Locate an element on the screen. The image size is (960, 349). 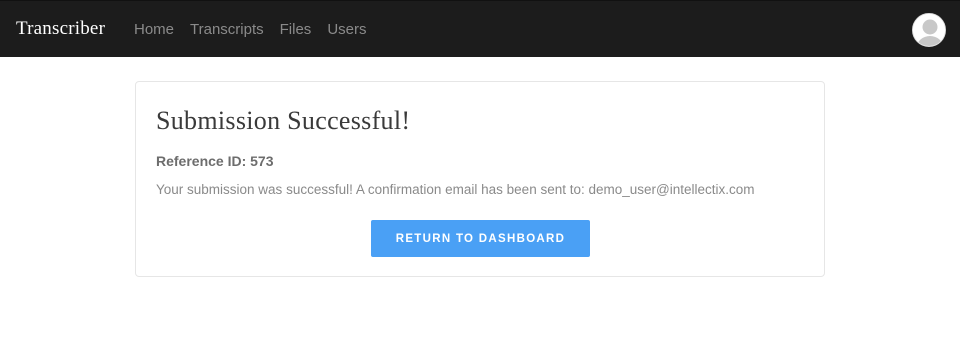
user-avatar-icon is located at coordinates (929, 30).